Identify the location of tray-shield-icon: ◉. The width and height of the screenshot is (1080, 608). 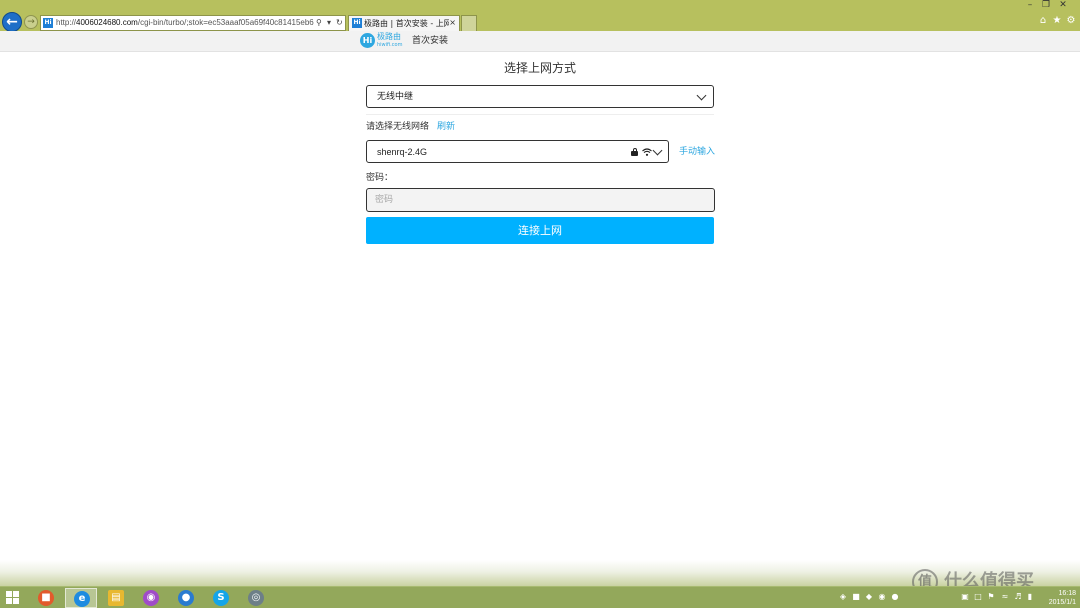
(882, 597).